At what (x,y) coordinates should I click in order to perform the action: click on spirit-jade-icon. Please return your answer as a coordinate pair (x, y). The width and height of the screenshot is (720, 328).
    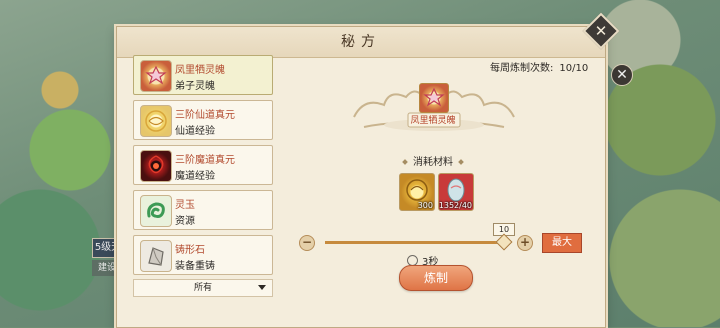
    Looking at the image, I should click on (156, 211).